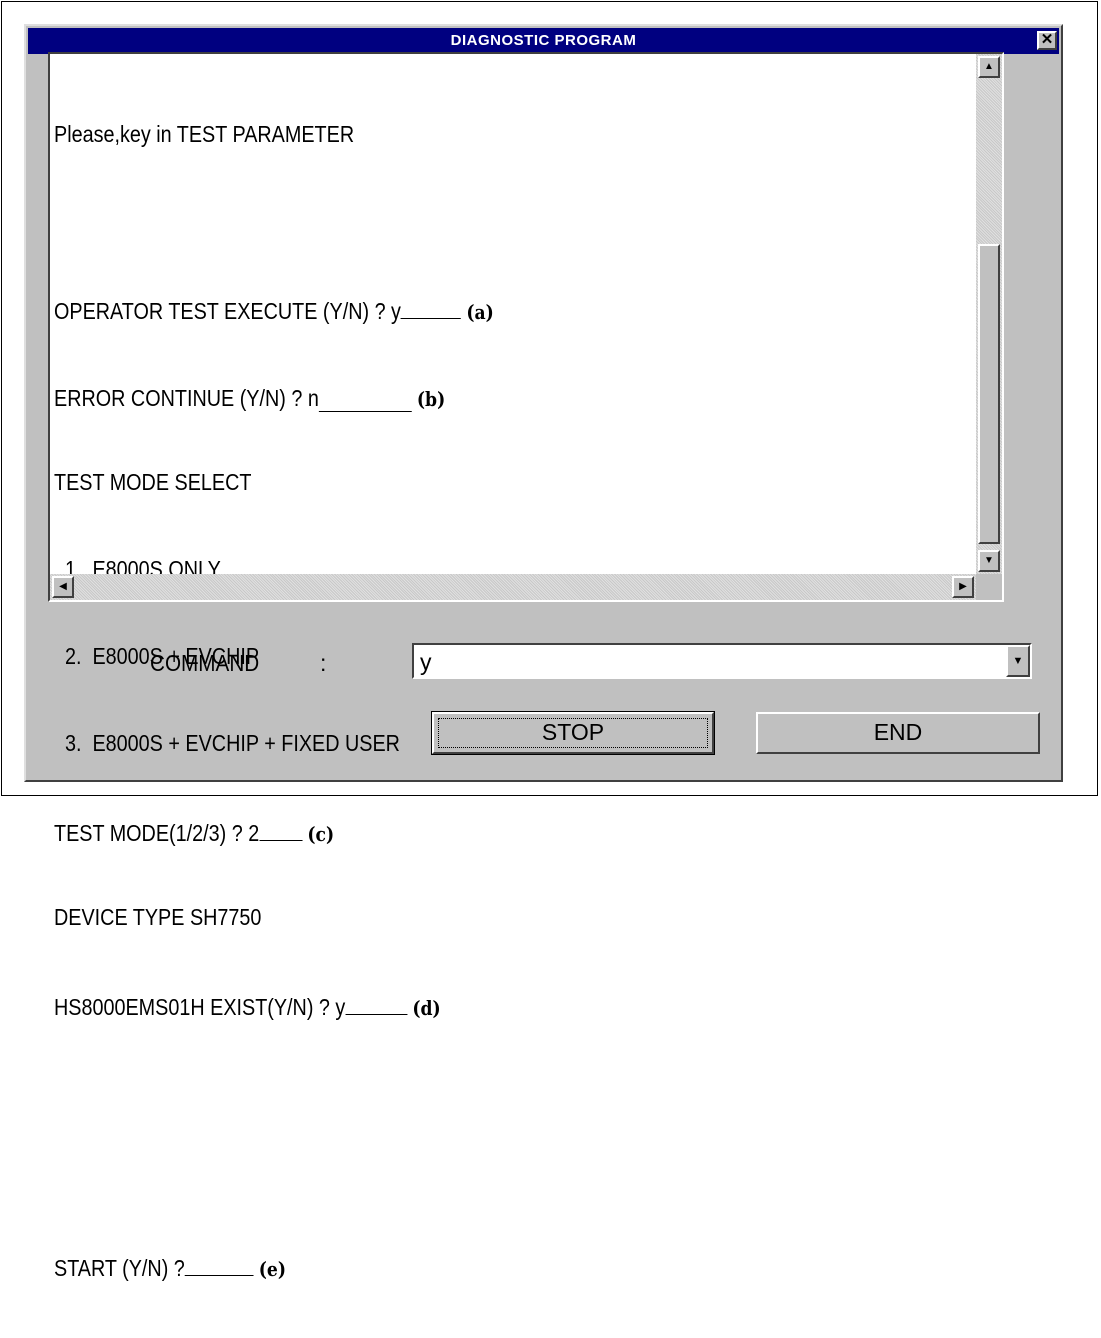 This screenshot has width=1101, height=1338. I want to click on console-line: DEVICE TYPE SH7750, so click(158, 917).